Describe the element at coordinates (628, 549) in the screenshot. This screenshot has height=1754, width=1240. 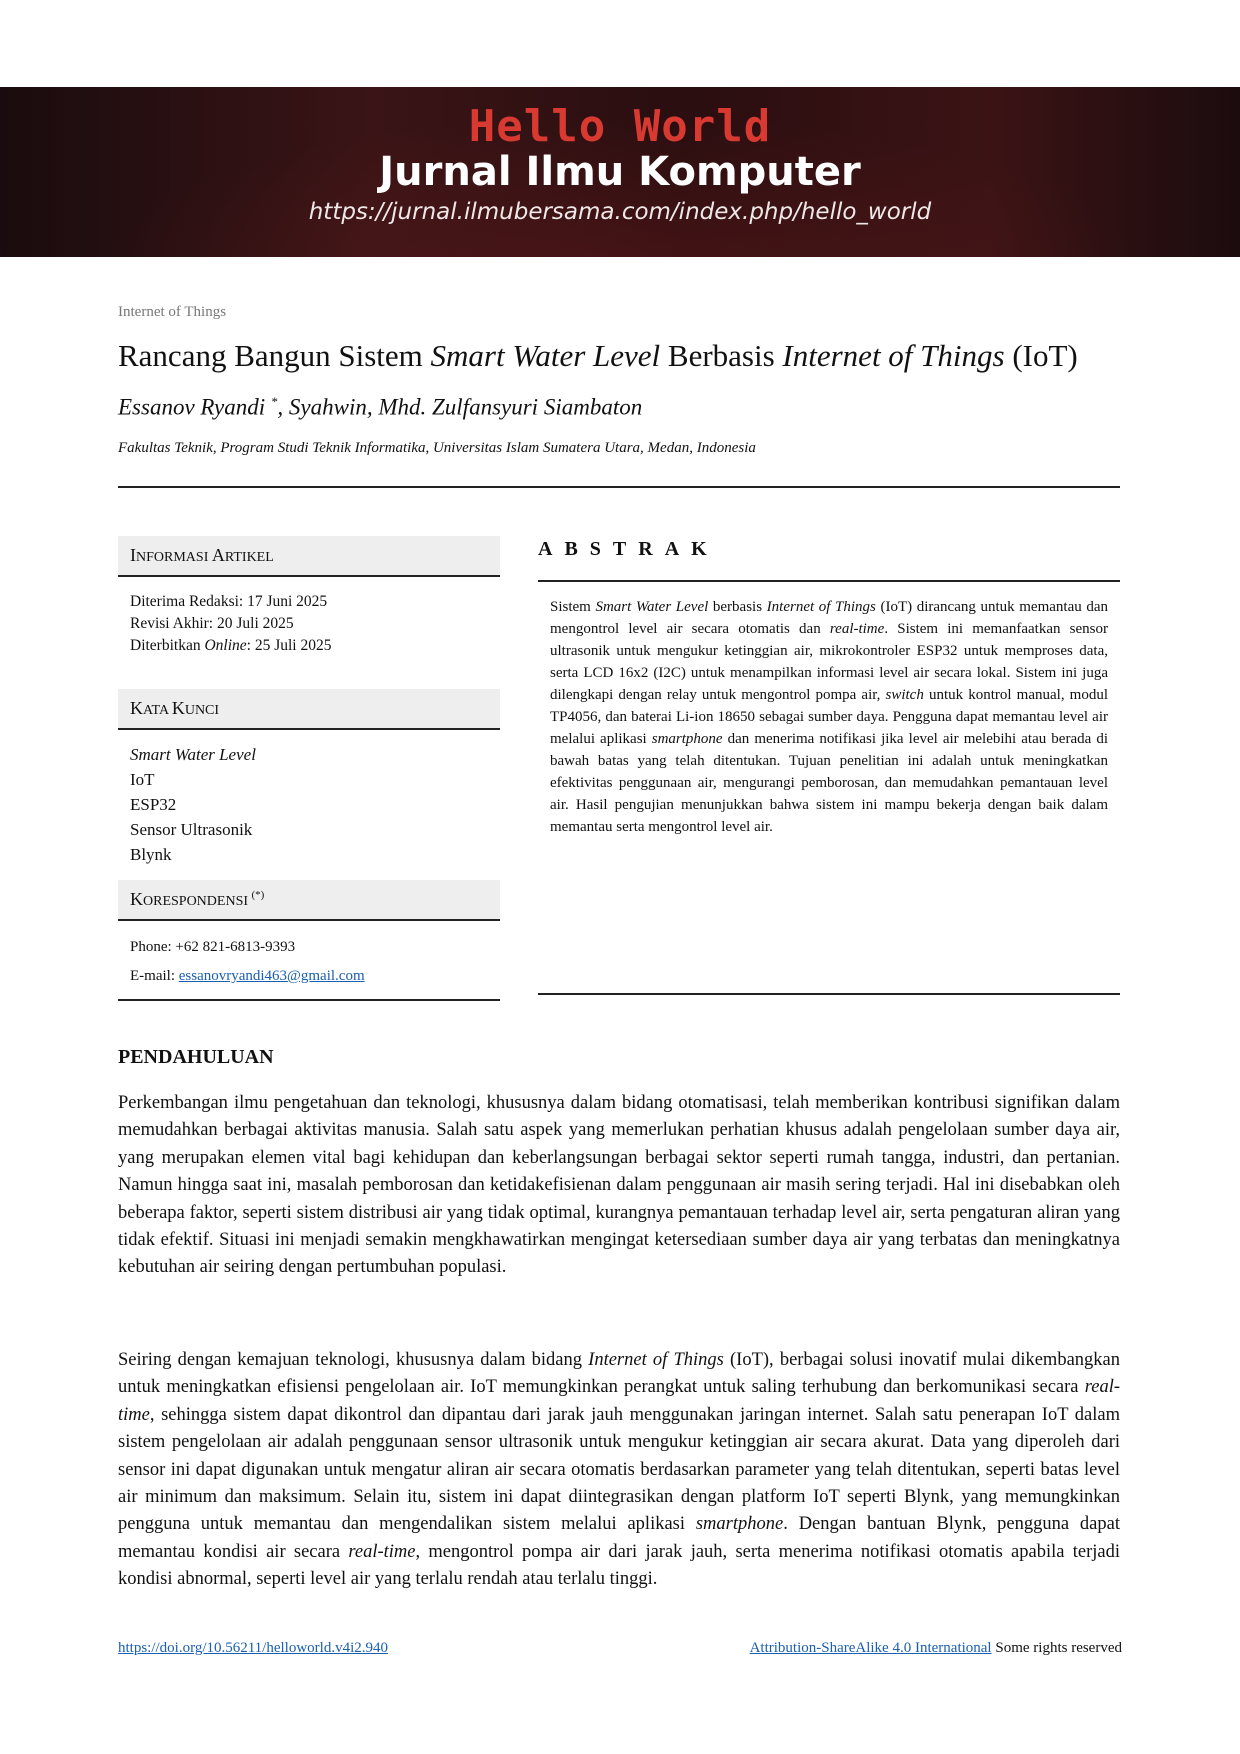
I see `abstract-heading: ABSTRAK` at that location.